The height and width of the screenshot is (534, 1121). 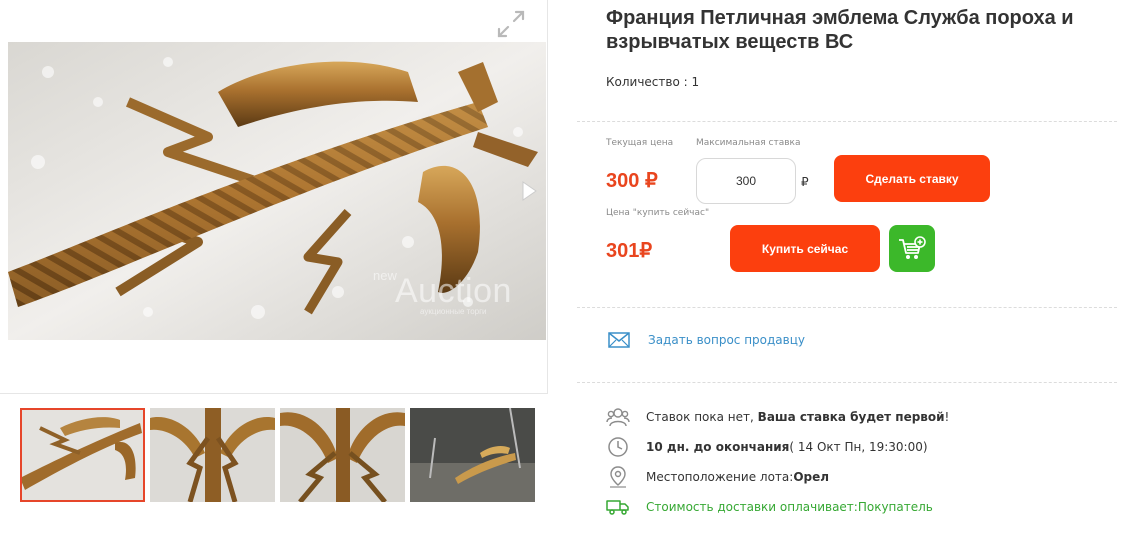 I want to click on location-row: Местоположение лота: Орел, so click(x=717, y=477).